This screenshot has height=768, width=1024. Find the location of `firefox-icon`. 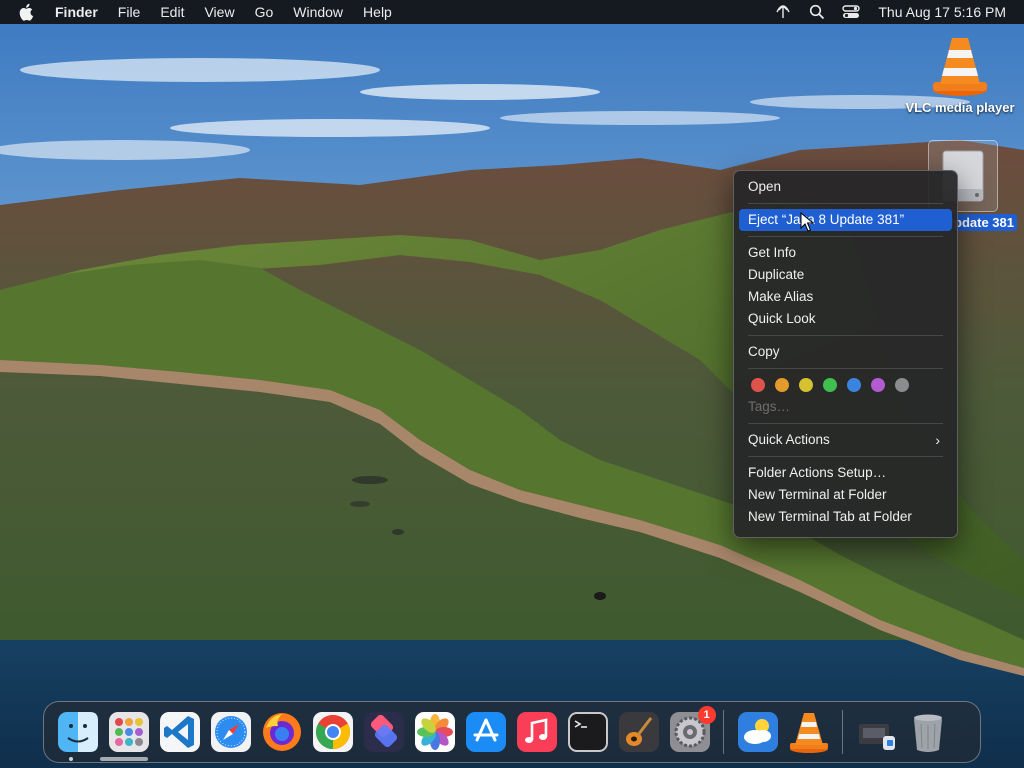

firefox-icon is located at coordinates (281, 732).